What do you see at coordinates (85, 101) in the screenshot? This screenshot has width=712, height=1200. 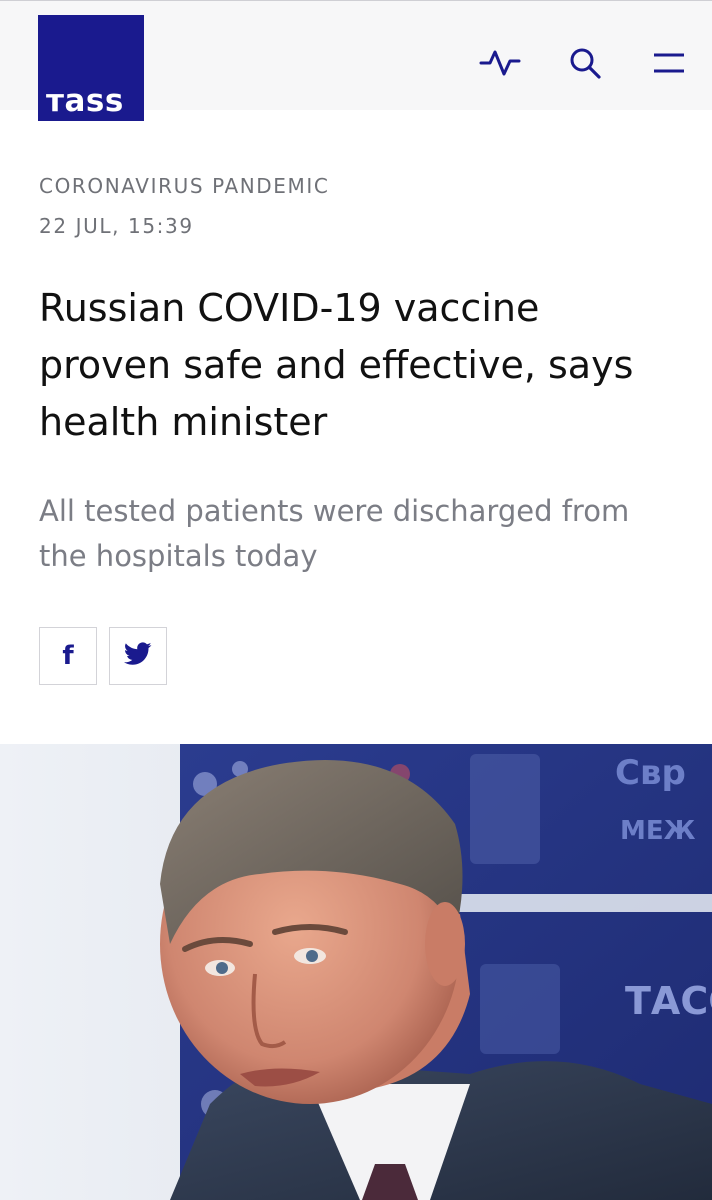 I see `logo-text: тass` at bounding box center [85, 101].